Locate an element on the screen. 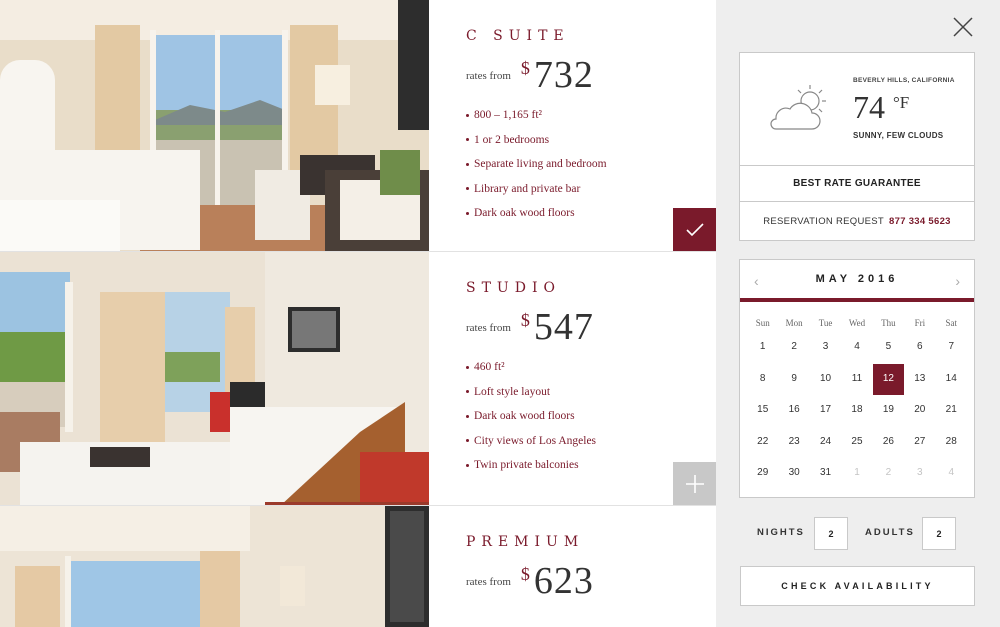 This screenshot has width=1000, height=627. checkmark-icon is located at coordinates (694, 229).